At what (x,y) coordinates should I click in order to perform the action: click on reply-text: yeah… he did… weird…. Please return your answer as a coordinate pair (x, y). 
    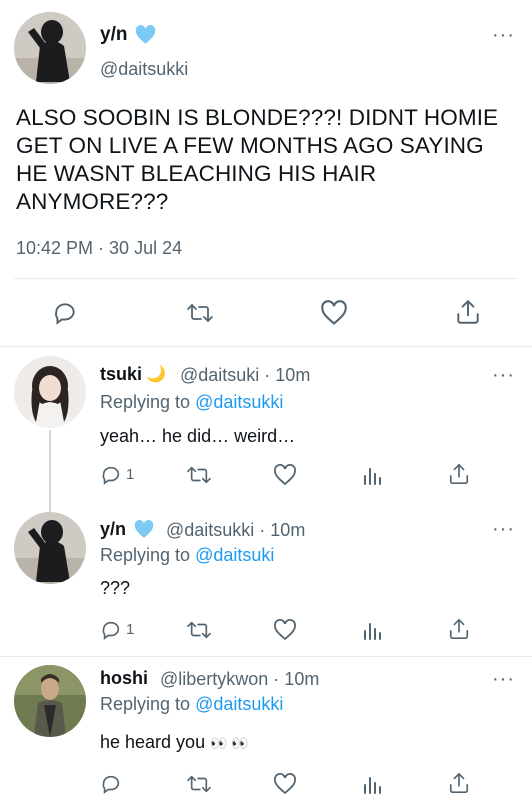
    Looking at the image, I should click on (198, 436).